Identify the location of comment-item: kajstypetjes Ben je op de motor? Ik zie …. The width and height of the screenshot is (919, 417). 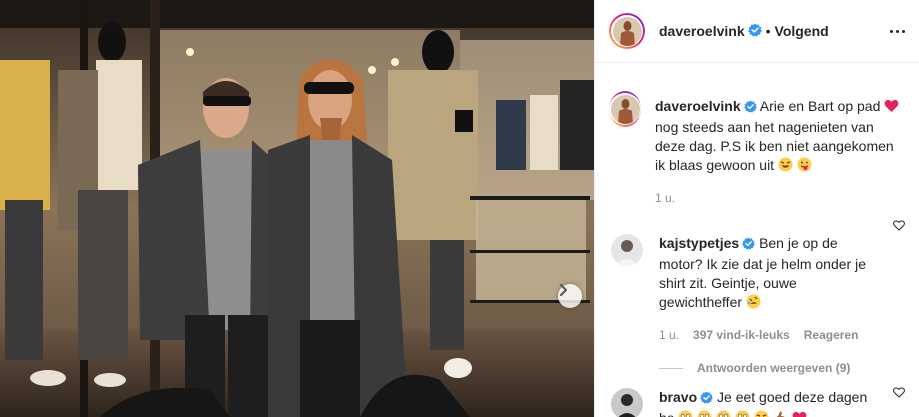
(757, 276).